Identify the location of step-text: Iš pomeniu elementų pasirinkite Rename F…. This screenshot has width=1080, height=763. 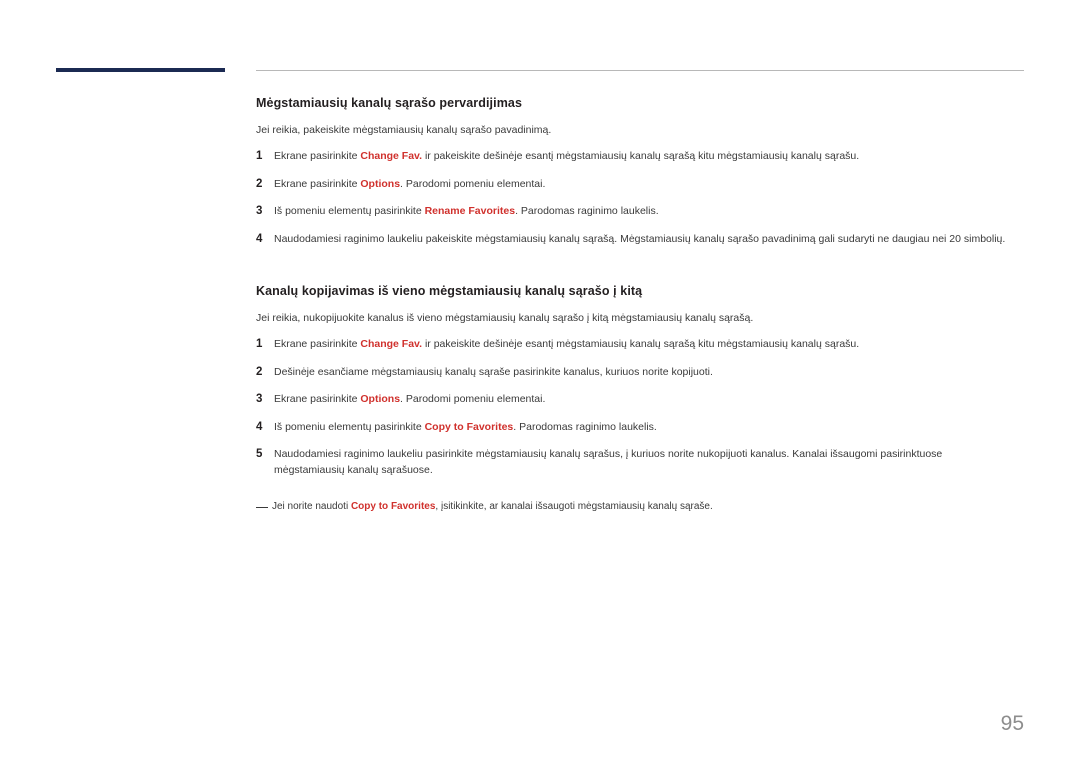
(466, 211).